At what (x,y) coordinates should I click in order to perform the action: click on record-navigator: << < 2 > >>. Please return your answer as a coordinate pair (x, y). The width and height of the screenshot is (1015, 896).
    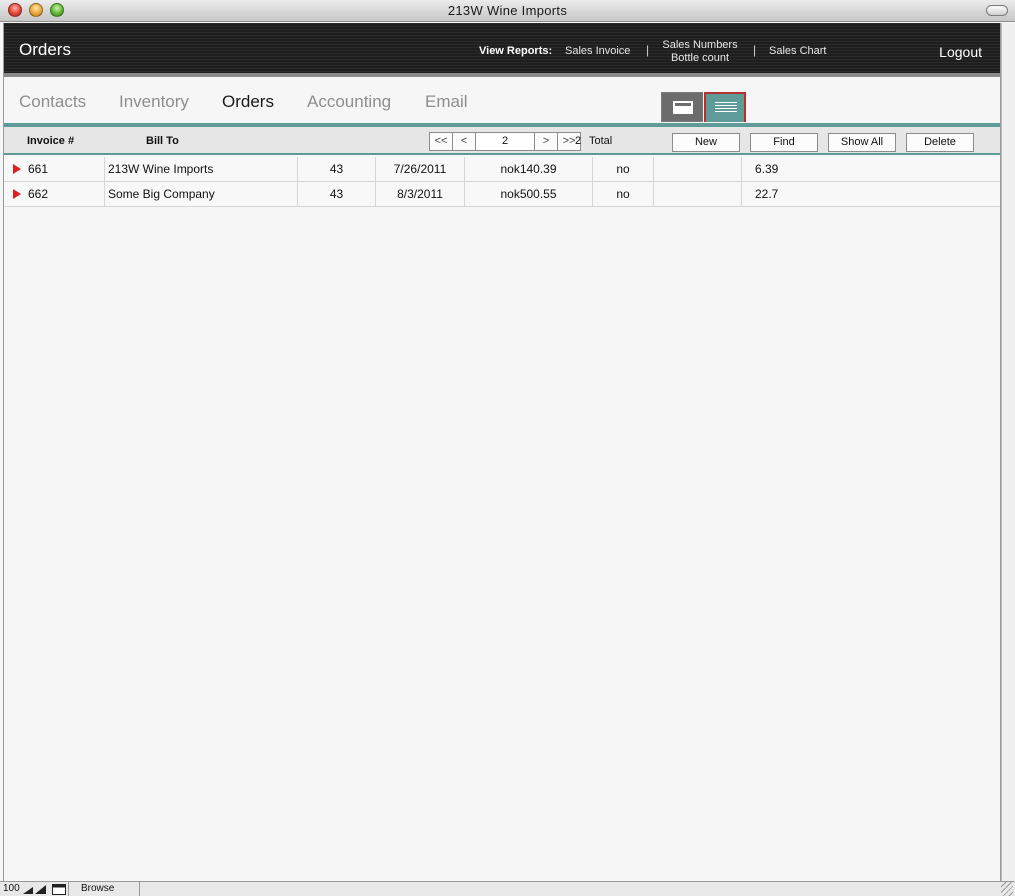
    Looking at the image, I should click on (505, 141).